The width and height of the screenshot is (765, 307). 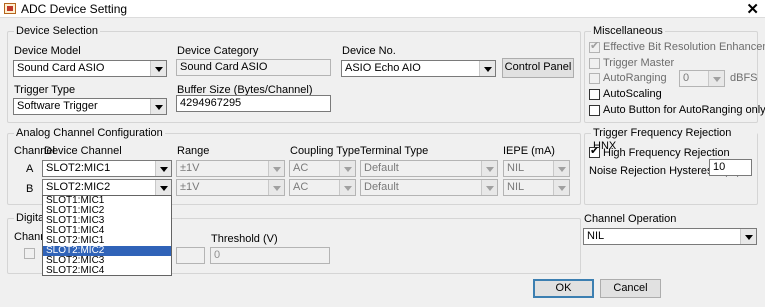 What do you see at coordinates (635, 78) in the screenshot?
I see `autoranging-label: AutoRanging` at bounding box center [635, 78].